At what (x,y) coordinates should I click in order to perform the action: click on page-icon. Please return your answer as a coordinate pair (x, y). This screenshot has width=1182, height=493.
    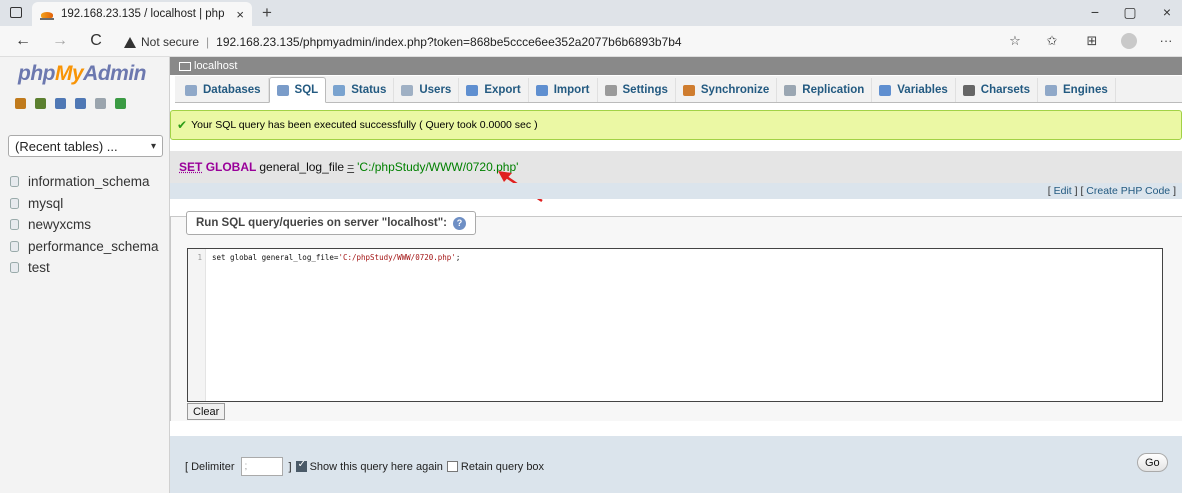
    Looking at the image, I should click on (100, 103).